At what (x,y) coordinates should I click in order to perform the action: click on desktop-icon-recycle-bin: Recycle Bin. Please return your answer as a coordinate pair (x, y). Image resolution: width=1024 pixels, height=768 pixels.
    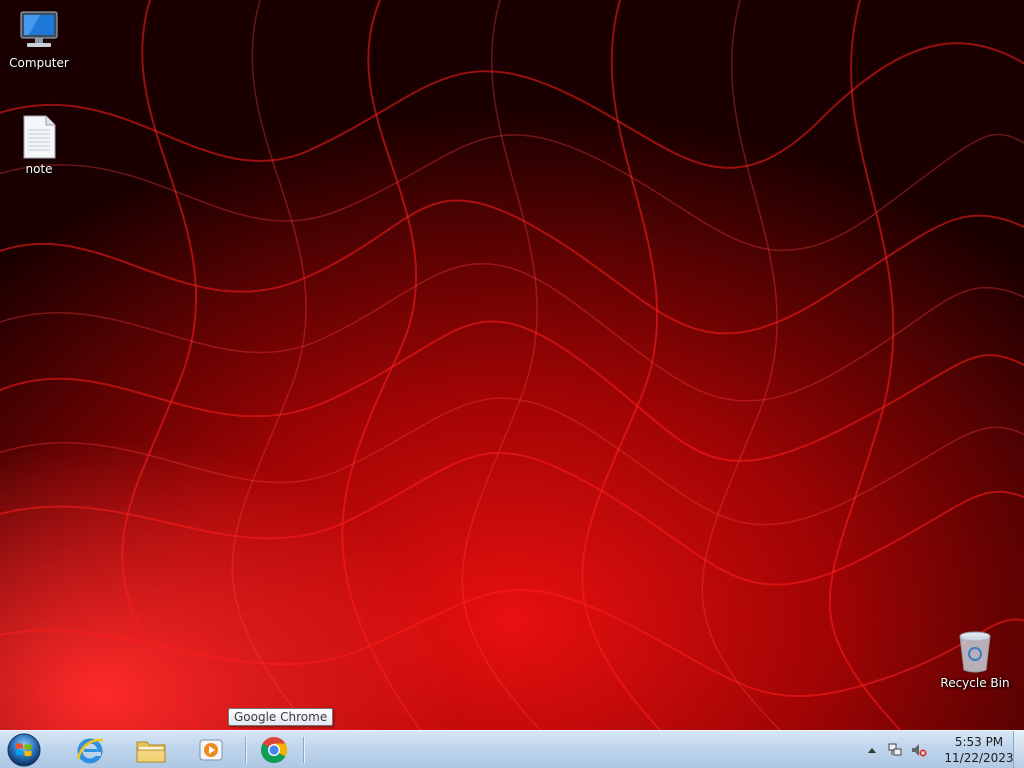
    Looking at the image, I should click on (975, 660).